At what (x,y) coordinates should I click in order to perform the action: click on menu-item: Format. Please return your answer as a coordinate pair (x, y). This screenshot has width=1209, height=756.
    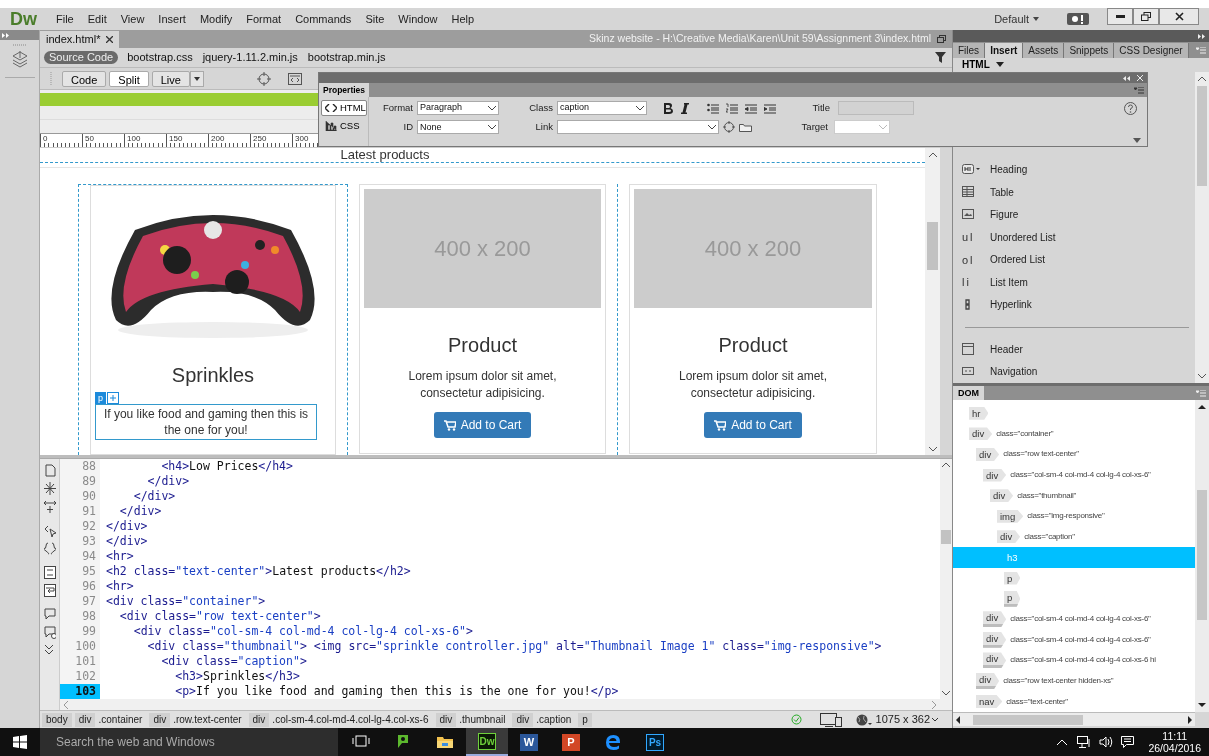
    Looking at the image, I should click on (264, 19).